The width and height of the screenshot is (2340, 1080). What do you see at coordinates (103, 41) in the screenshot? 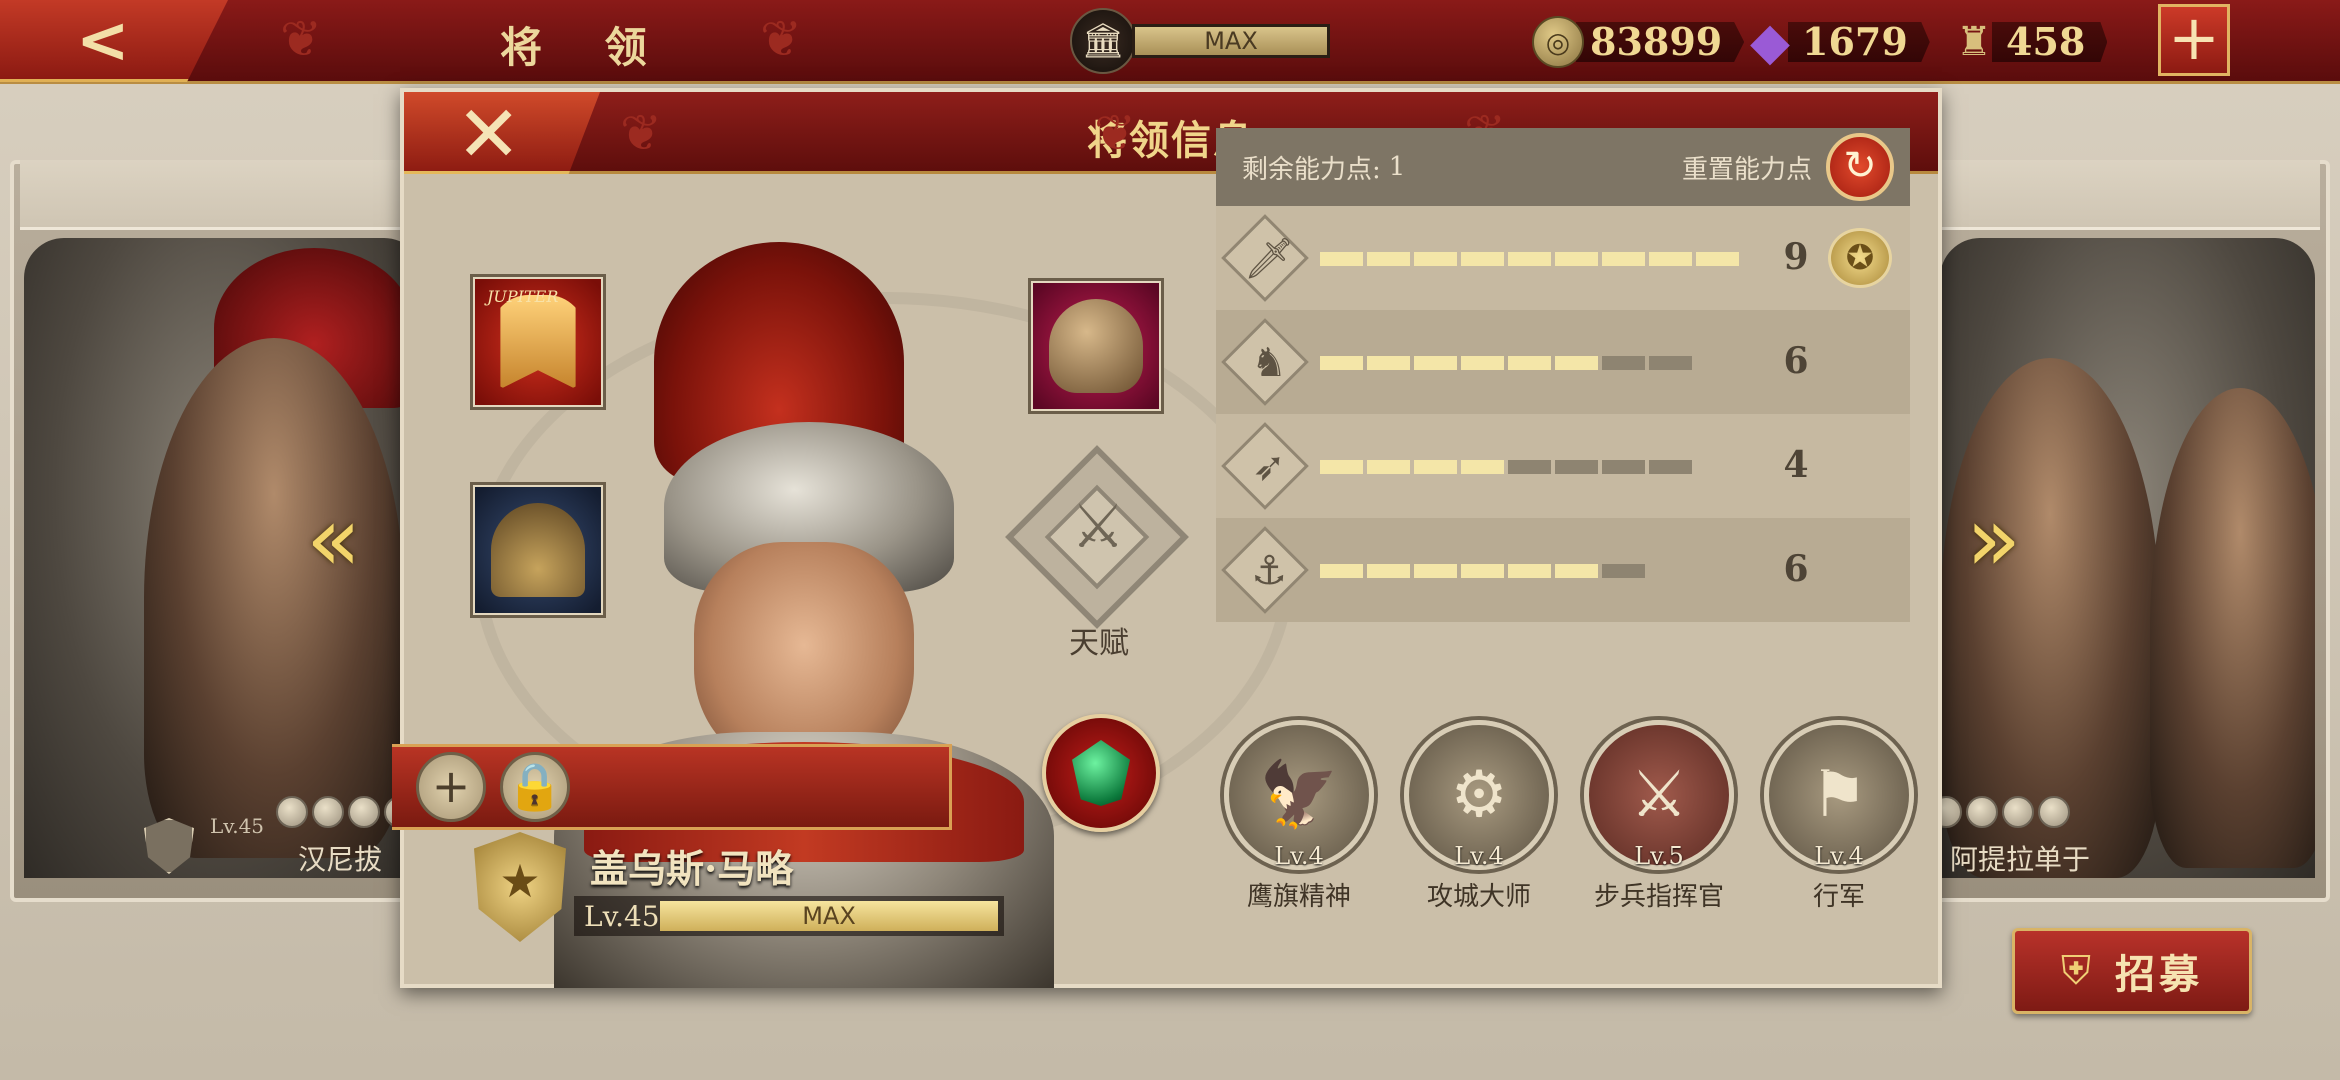
I see `back-arrow-icon: <` at bounding box center [103, 41].